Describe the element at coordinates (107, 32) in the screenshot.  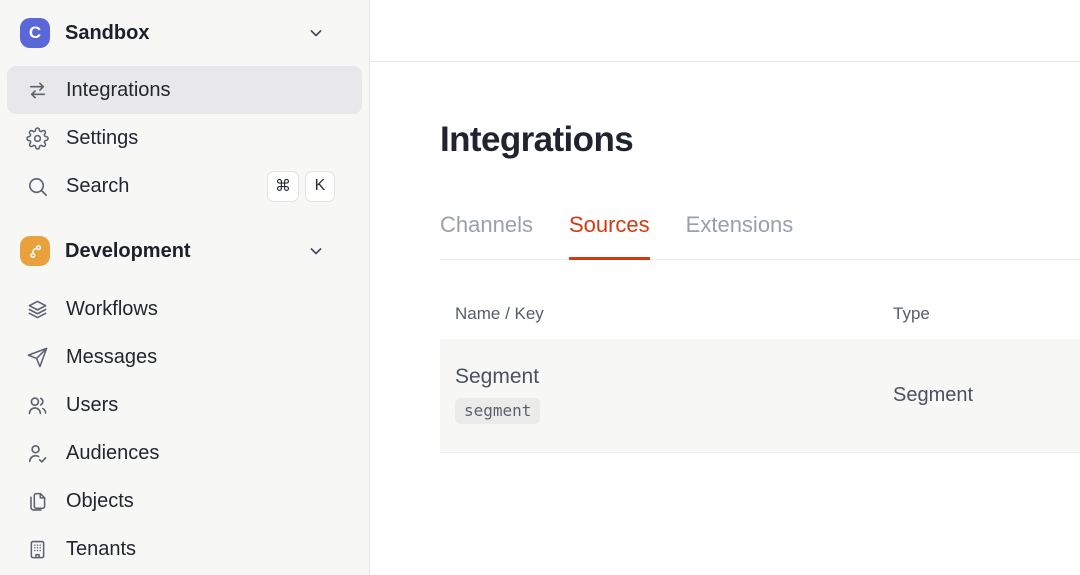
I see `workspace-name: Sandbox` at that location.